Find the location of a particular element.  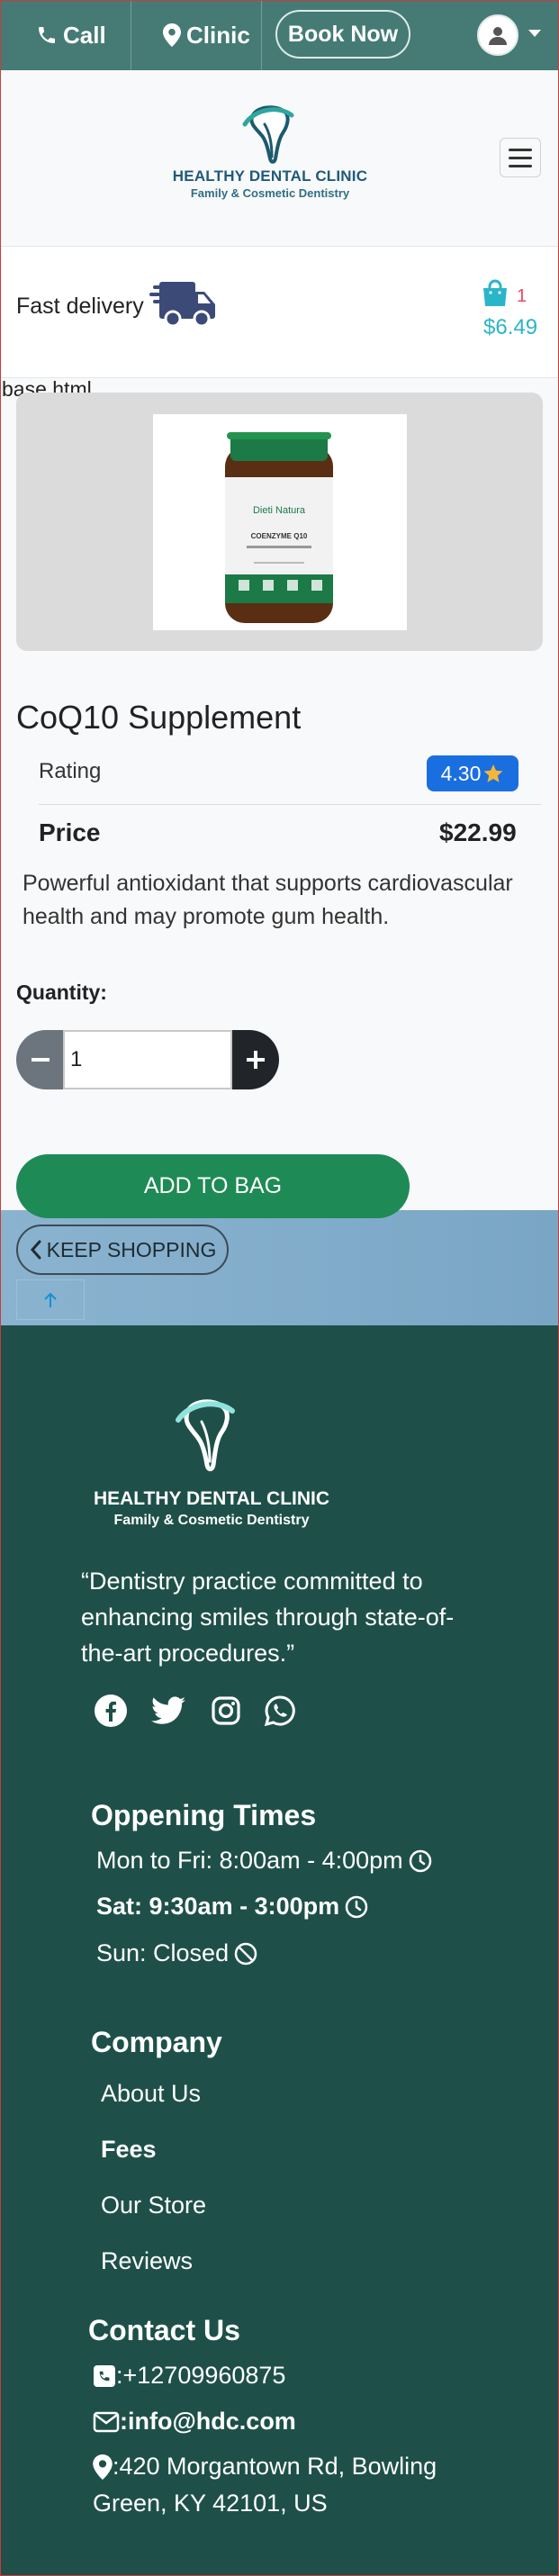

phone-square-icon is located at coordinates (105, 2375).